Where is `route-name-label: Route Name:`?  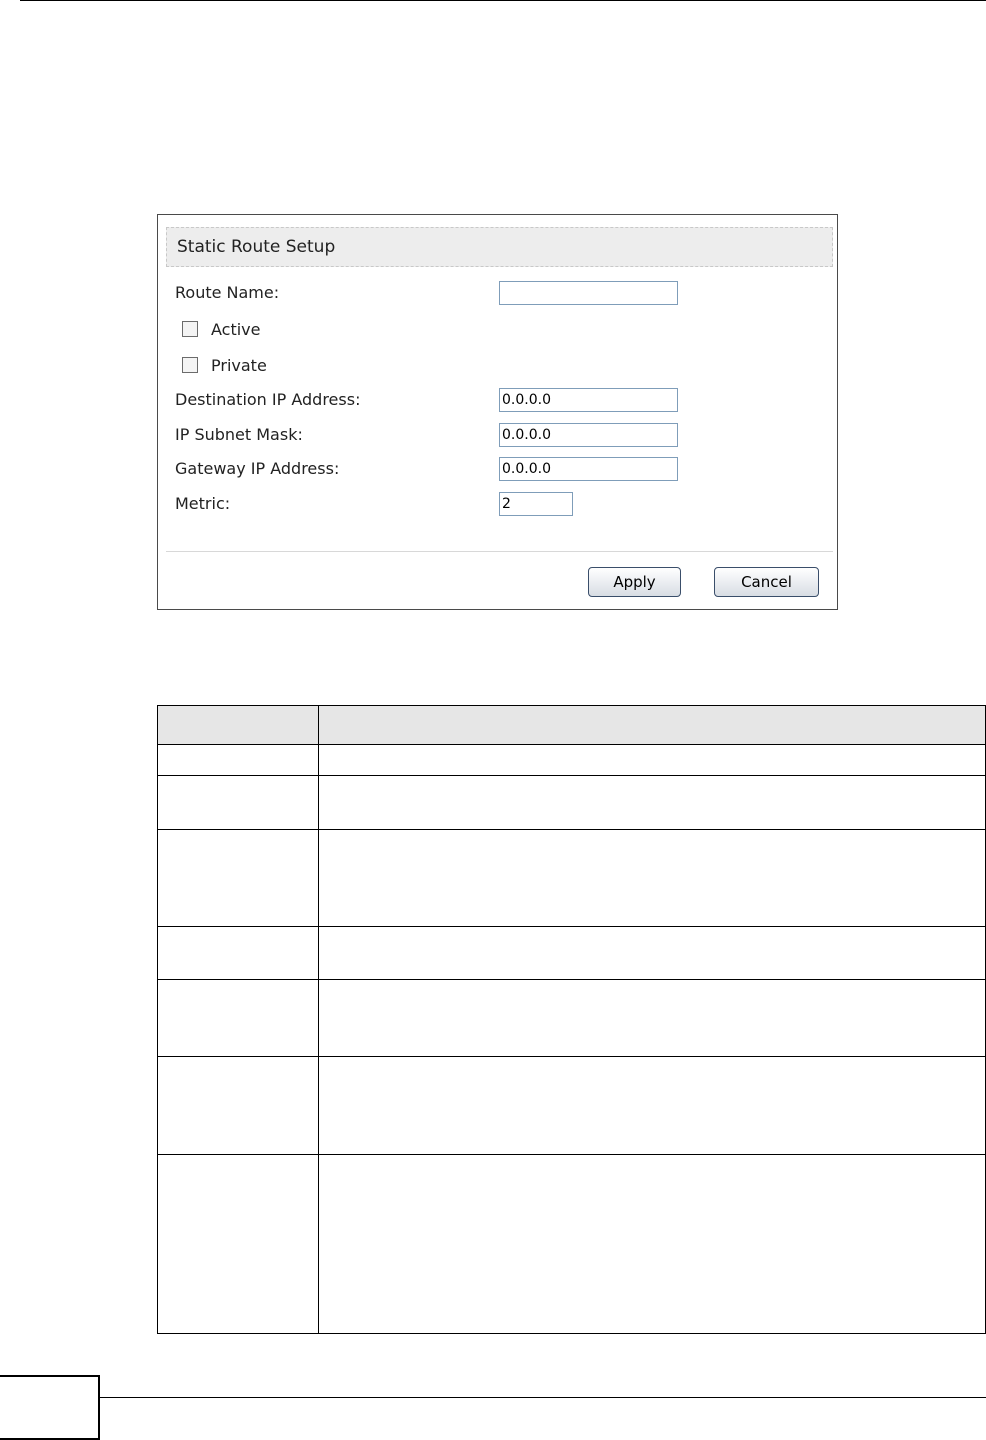 route-name-label: Route Name: is located at coordinates (227, 292).